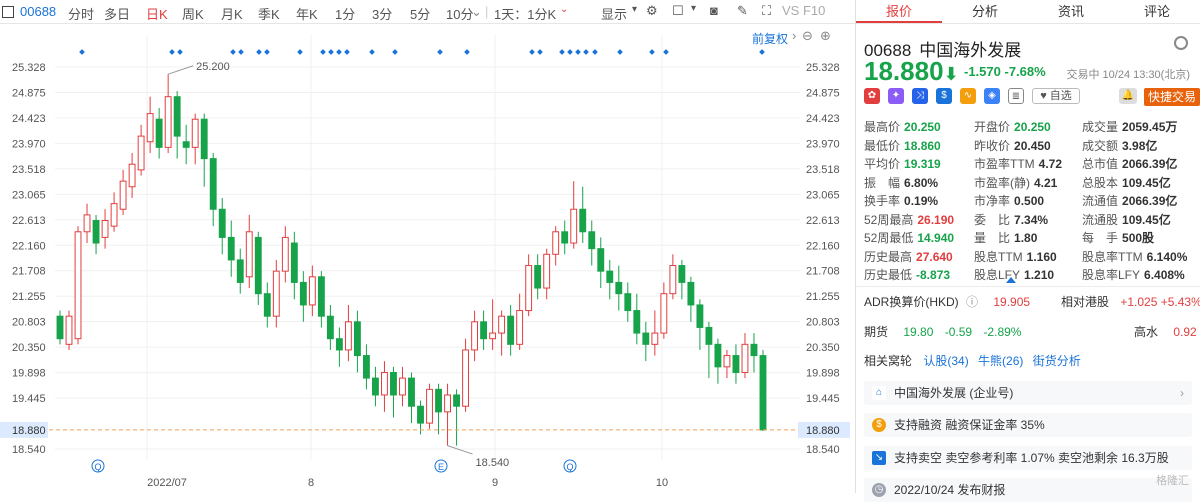  What do you see at coordinates (876, 332) in the screenshot?
I see `futures-label: 期货` at bounding box center [876, 332].